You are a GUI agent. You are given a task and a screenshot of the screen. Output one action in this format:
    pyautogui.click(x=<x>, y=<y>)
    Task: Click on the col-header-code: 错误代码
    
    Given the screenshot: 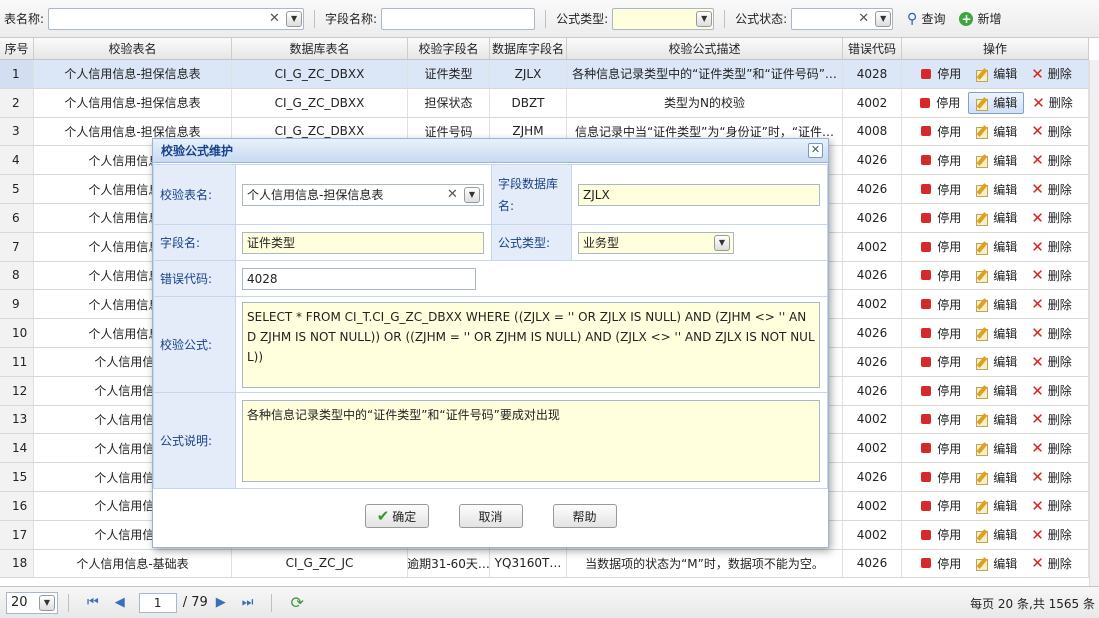 What is the action you would take?
    pyautogui.click(x=872, y=48)
    